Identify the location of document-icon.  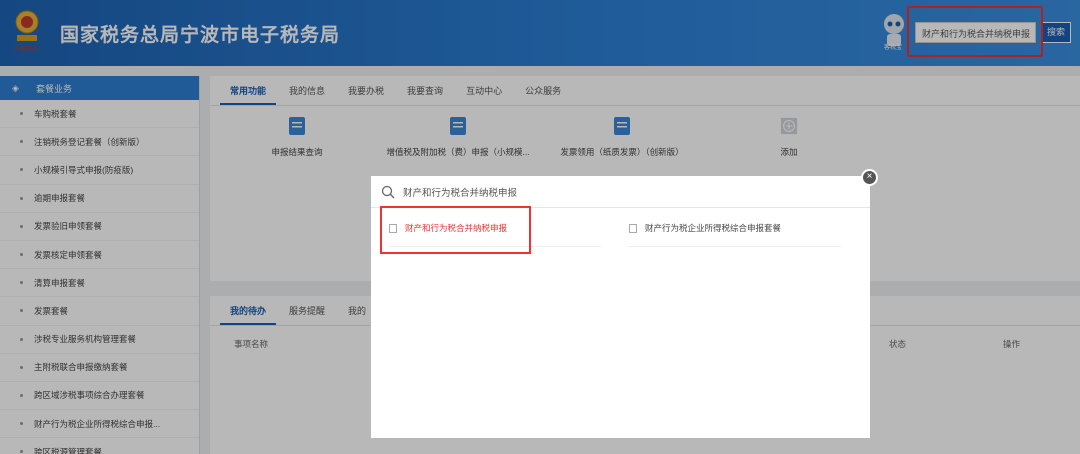
(633, 228).